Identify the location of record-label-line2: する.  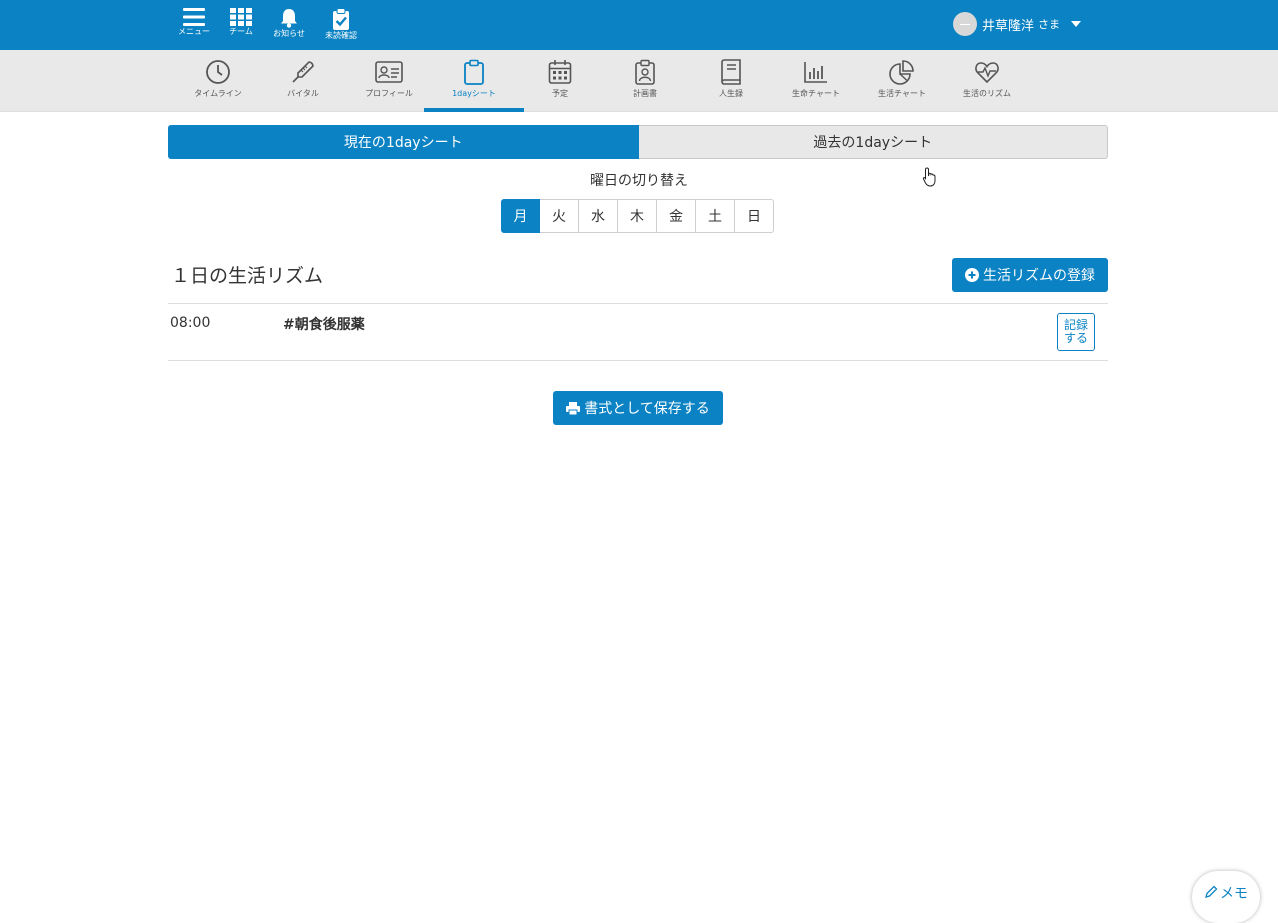
(1075, 338).